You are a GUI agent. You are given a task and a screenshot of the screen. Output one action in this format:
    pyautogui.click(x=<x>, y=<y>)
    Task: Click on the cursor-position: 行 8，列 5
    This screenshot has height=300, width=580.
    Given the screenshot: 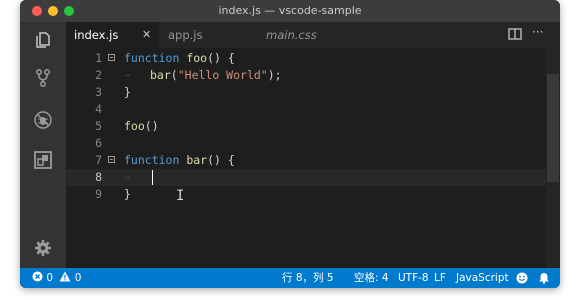 What is the action you would take?
    pyautogui.click(x=308, y=278)
    